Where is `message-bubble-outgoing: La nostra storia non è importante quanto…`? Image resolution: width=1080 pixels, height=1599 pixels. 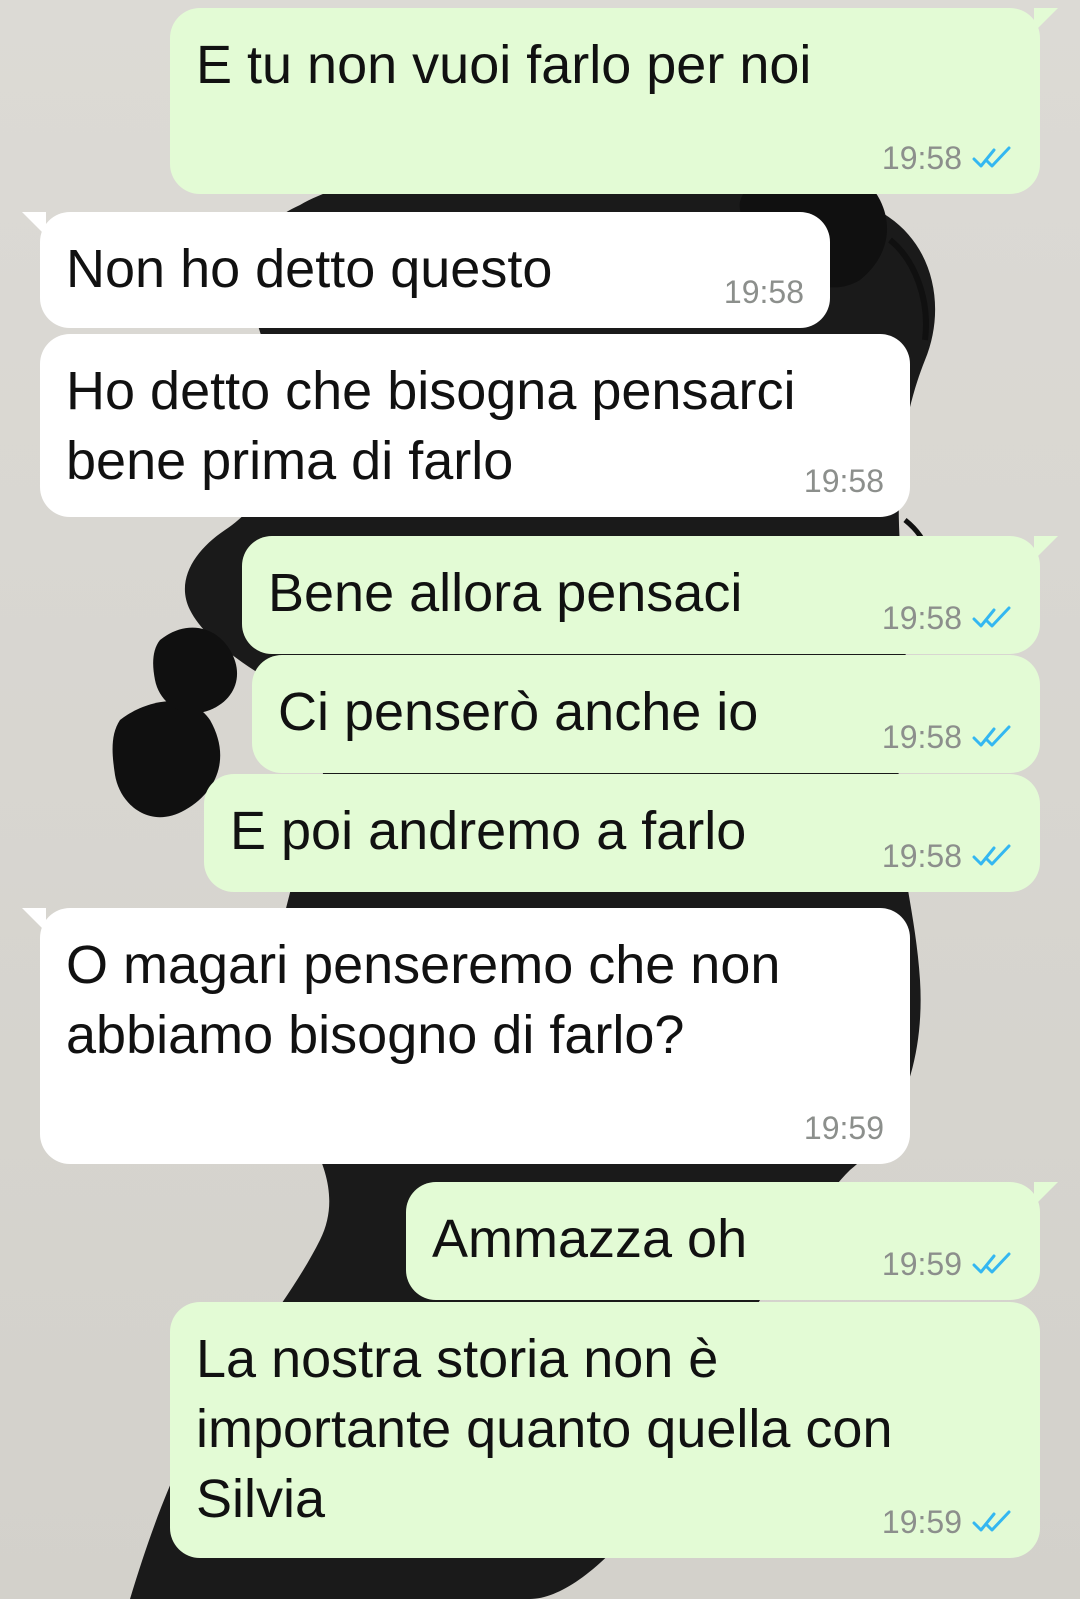 message-bubble-outgoing: La nostra storia non è importante quanto… is located at coordinates (605, 1430).